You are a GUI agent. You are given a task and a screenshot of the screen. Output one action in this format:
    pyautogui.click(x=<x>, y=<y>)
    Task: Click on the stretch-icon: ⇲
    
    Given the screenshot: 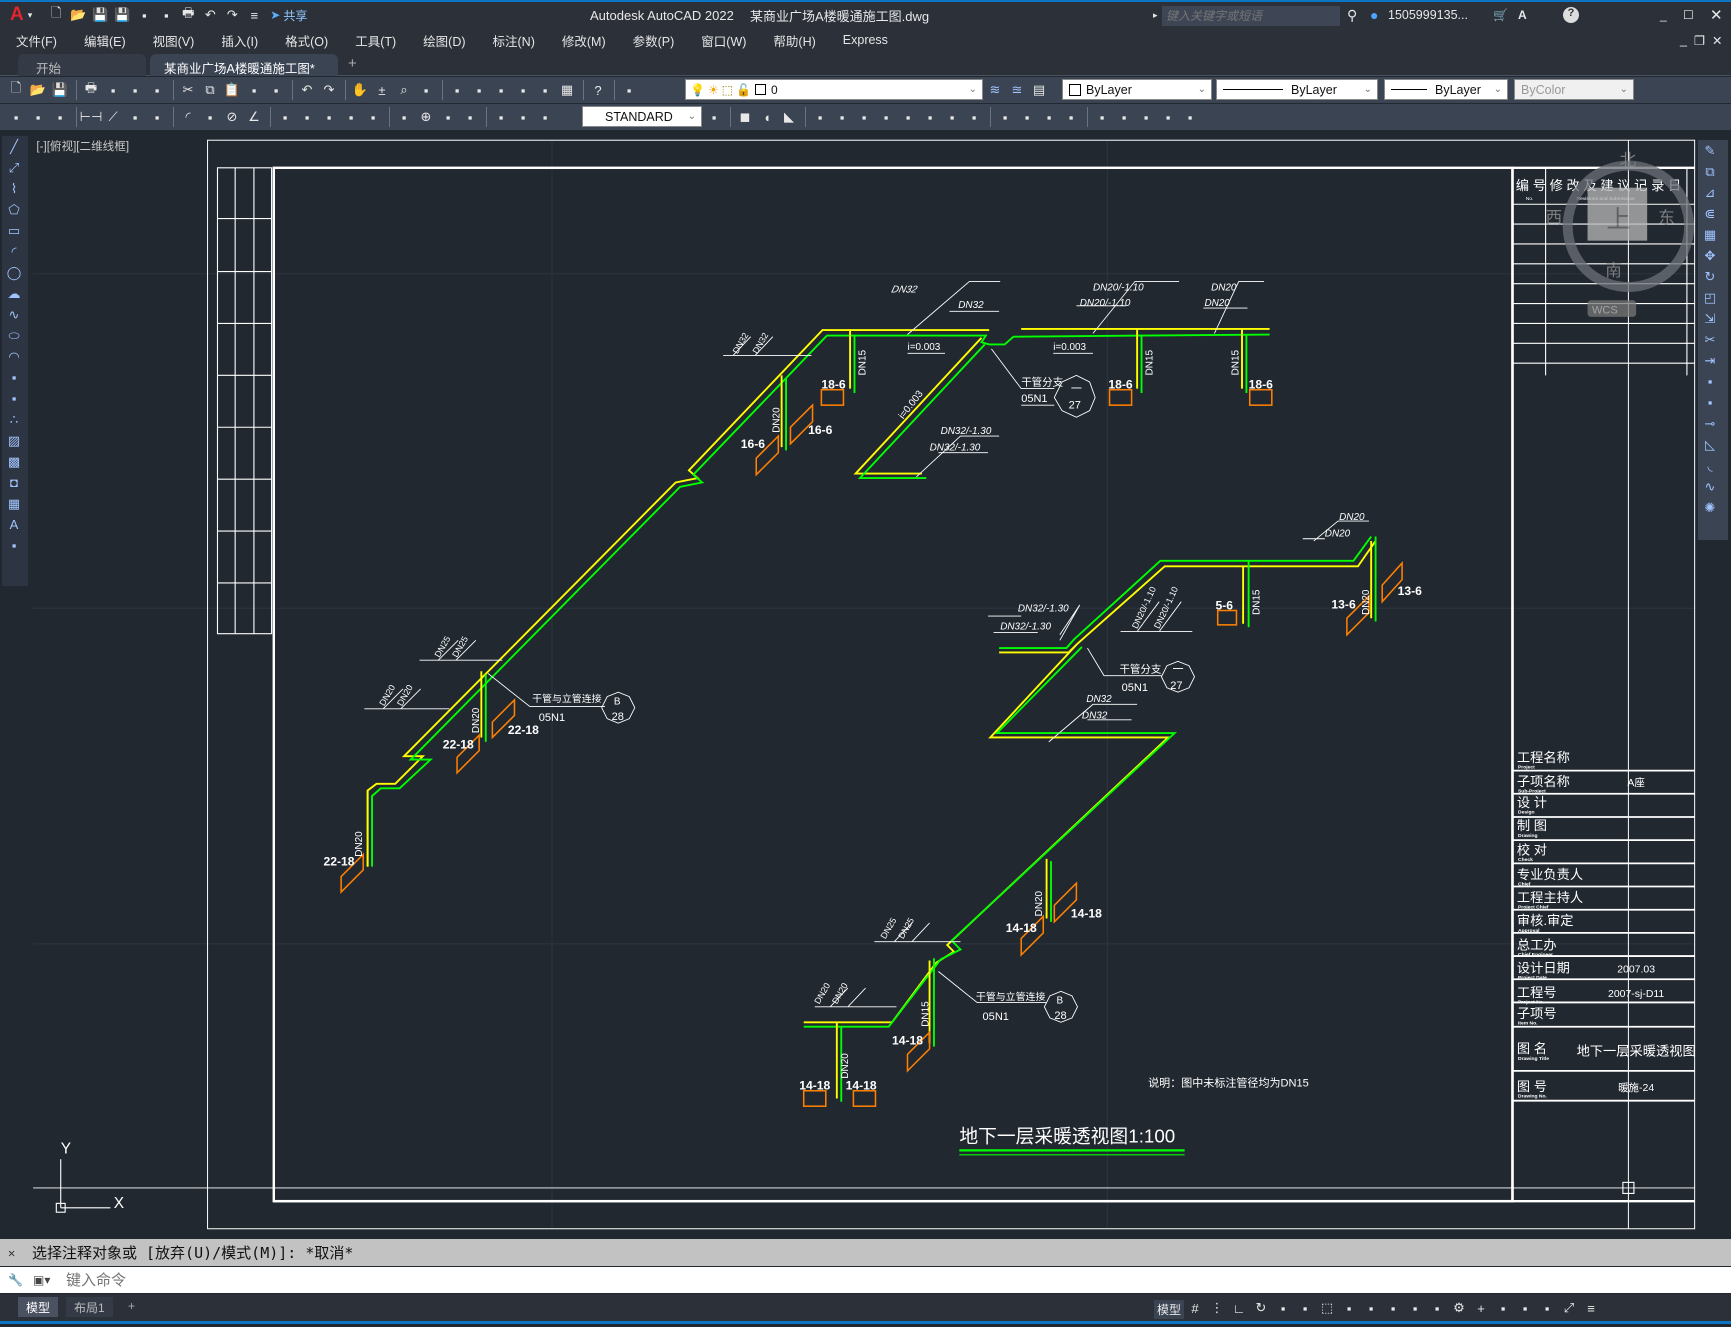 What is the action you would take?
    pyautogui.click(x=1710, y=318)
    